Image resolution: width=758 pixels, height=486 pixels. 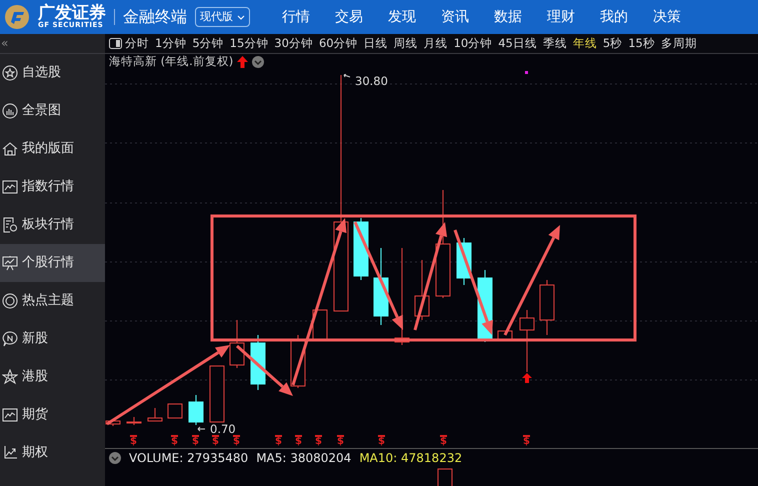 I want to click on sidebar-item: 港股, so click(x=52, y=377).